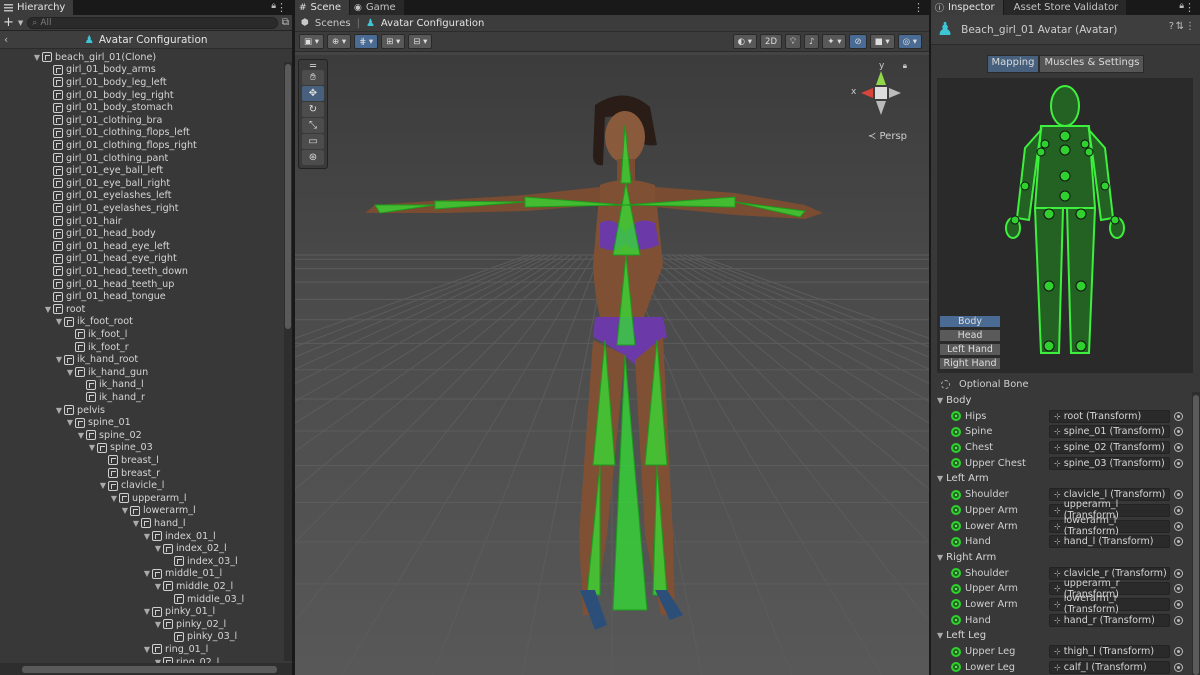 This screenshot has height=675, width=1200. Describe the element at coordinates (1065, 558) in the screenshot. I see `bone-group-header: ▼ Right Arm` at that location.